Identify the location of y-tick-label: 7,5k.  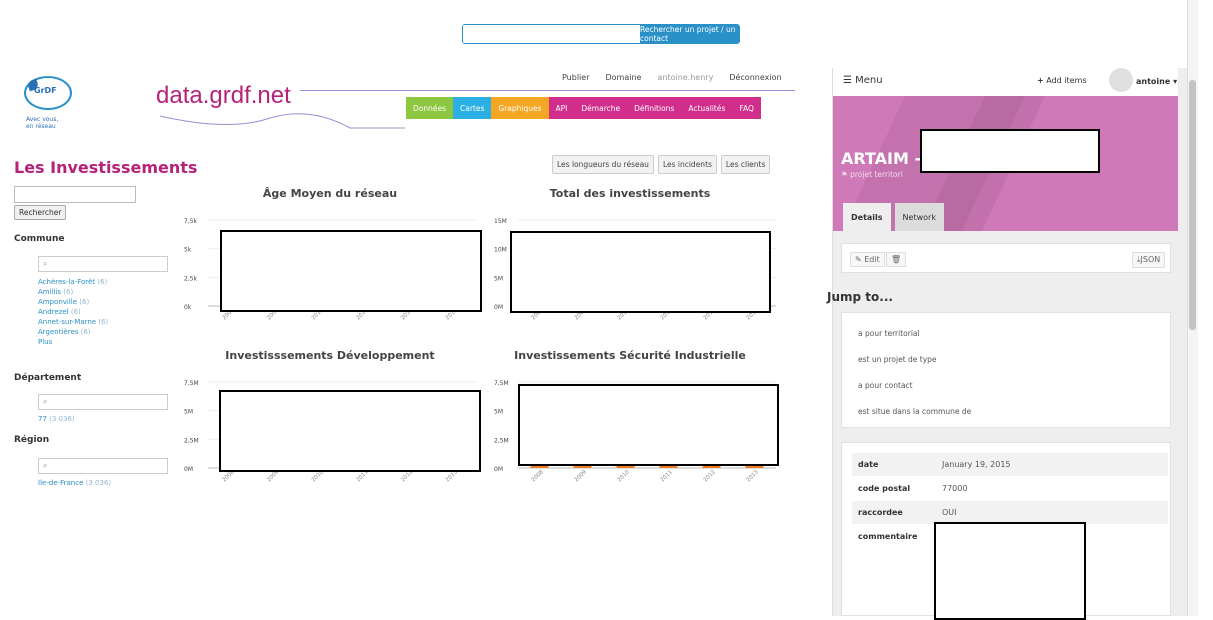
(191, 221).